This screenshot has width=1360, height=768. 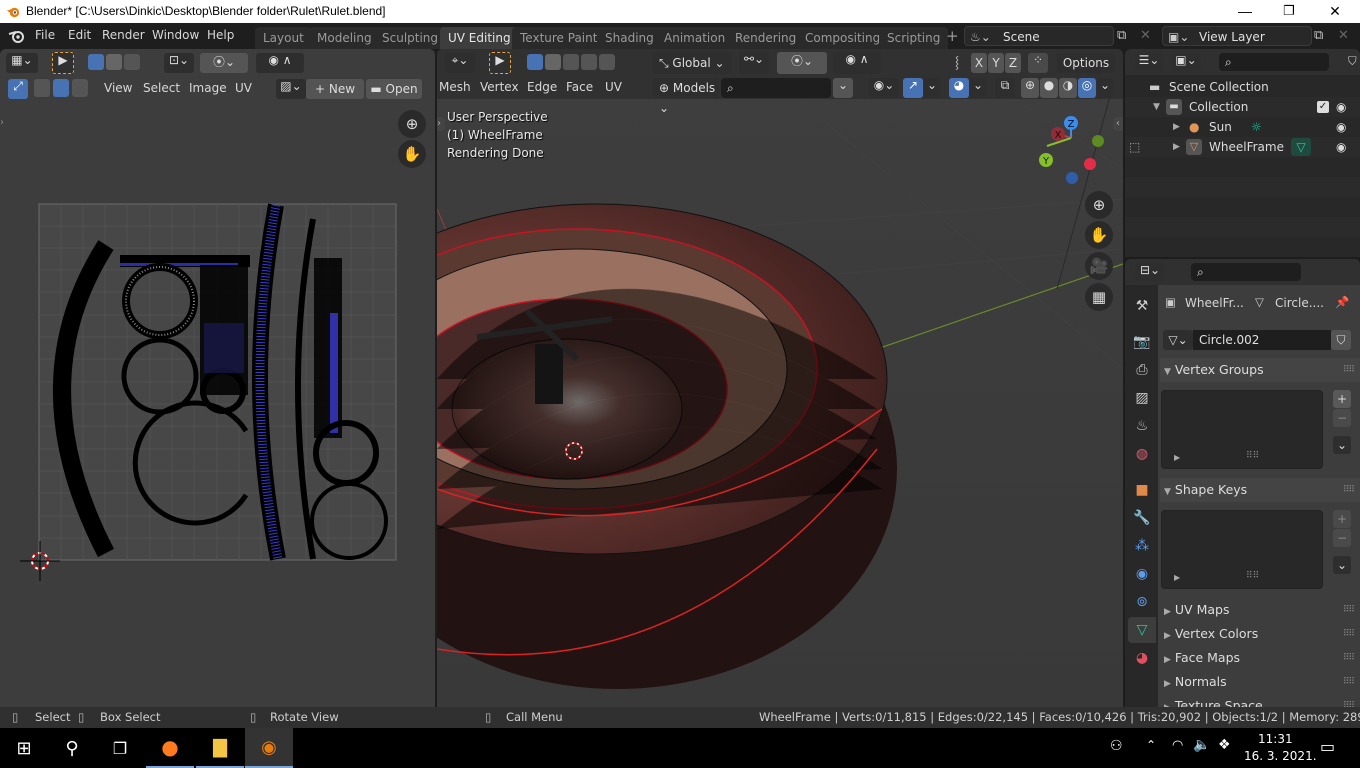 What do you see at coordinates (120, 748) in the screenshot?
I see `task-view-button: ❐` at bounding box center [120, 748].